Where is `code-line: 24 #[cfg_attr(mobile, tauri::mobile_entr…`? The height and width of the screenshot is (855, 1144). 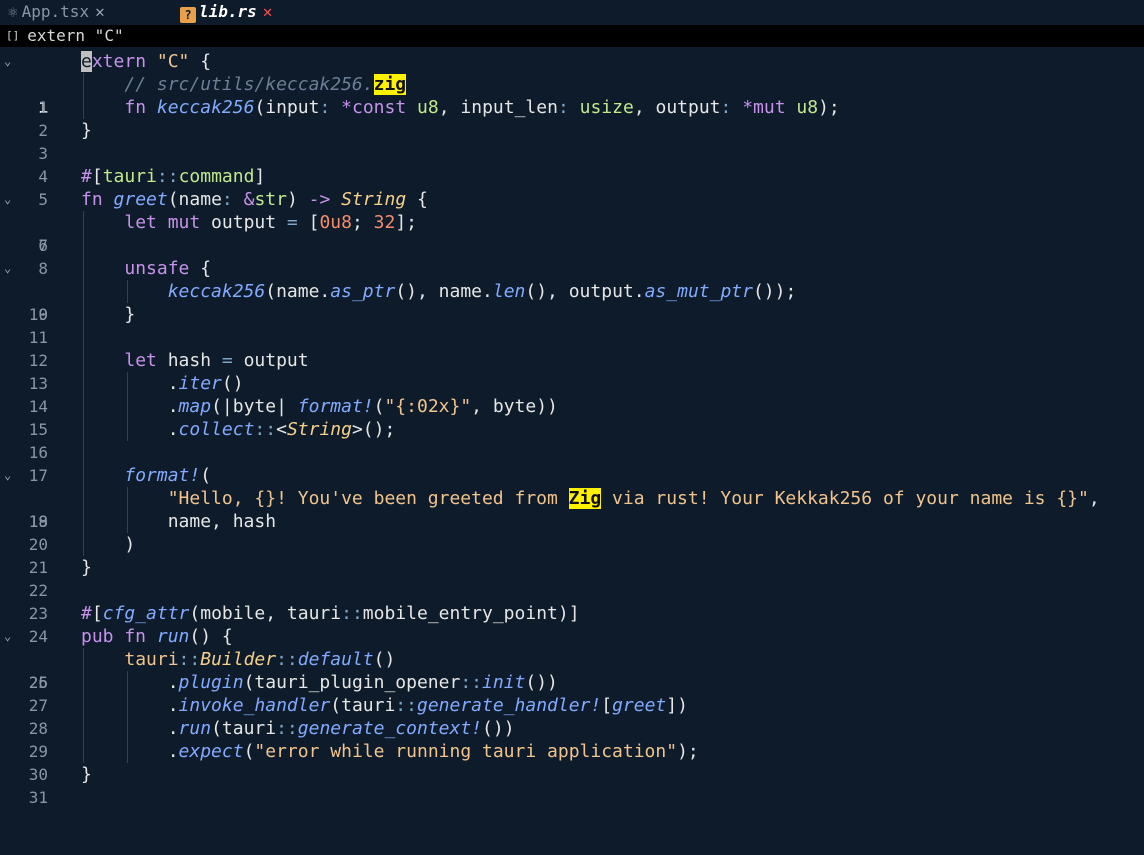
code-line: 24 #[cfg_attr(mobile, tauri::mobile_entr… is located at coordinates (572, 624).